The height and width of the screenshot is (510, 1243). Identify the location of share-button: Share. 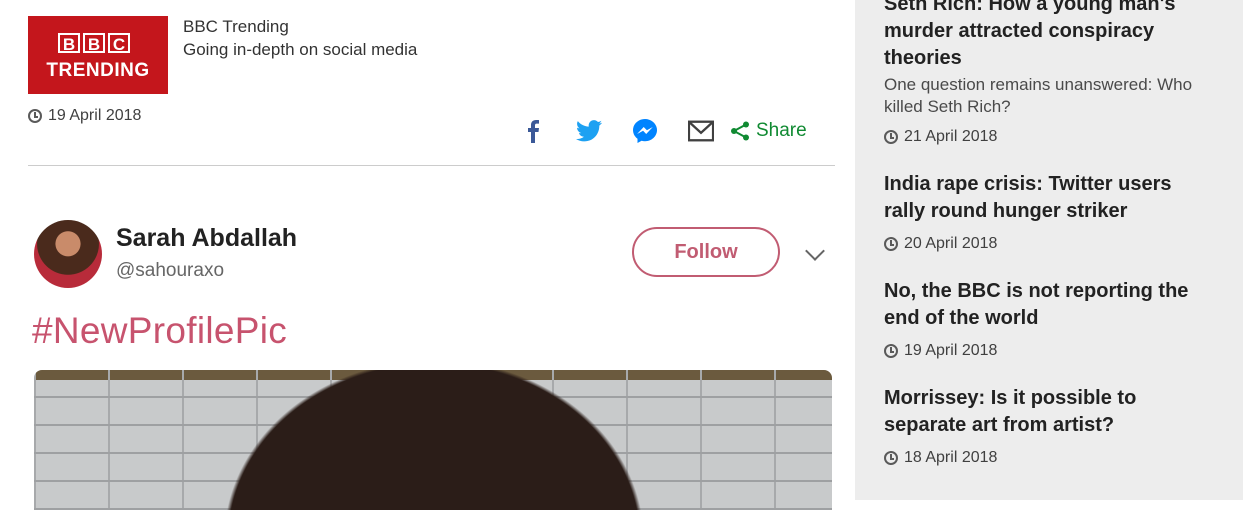
(768, 131).